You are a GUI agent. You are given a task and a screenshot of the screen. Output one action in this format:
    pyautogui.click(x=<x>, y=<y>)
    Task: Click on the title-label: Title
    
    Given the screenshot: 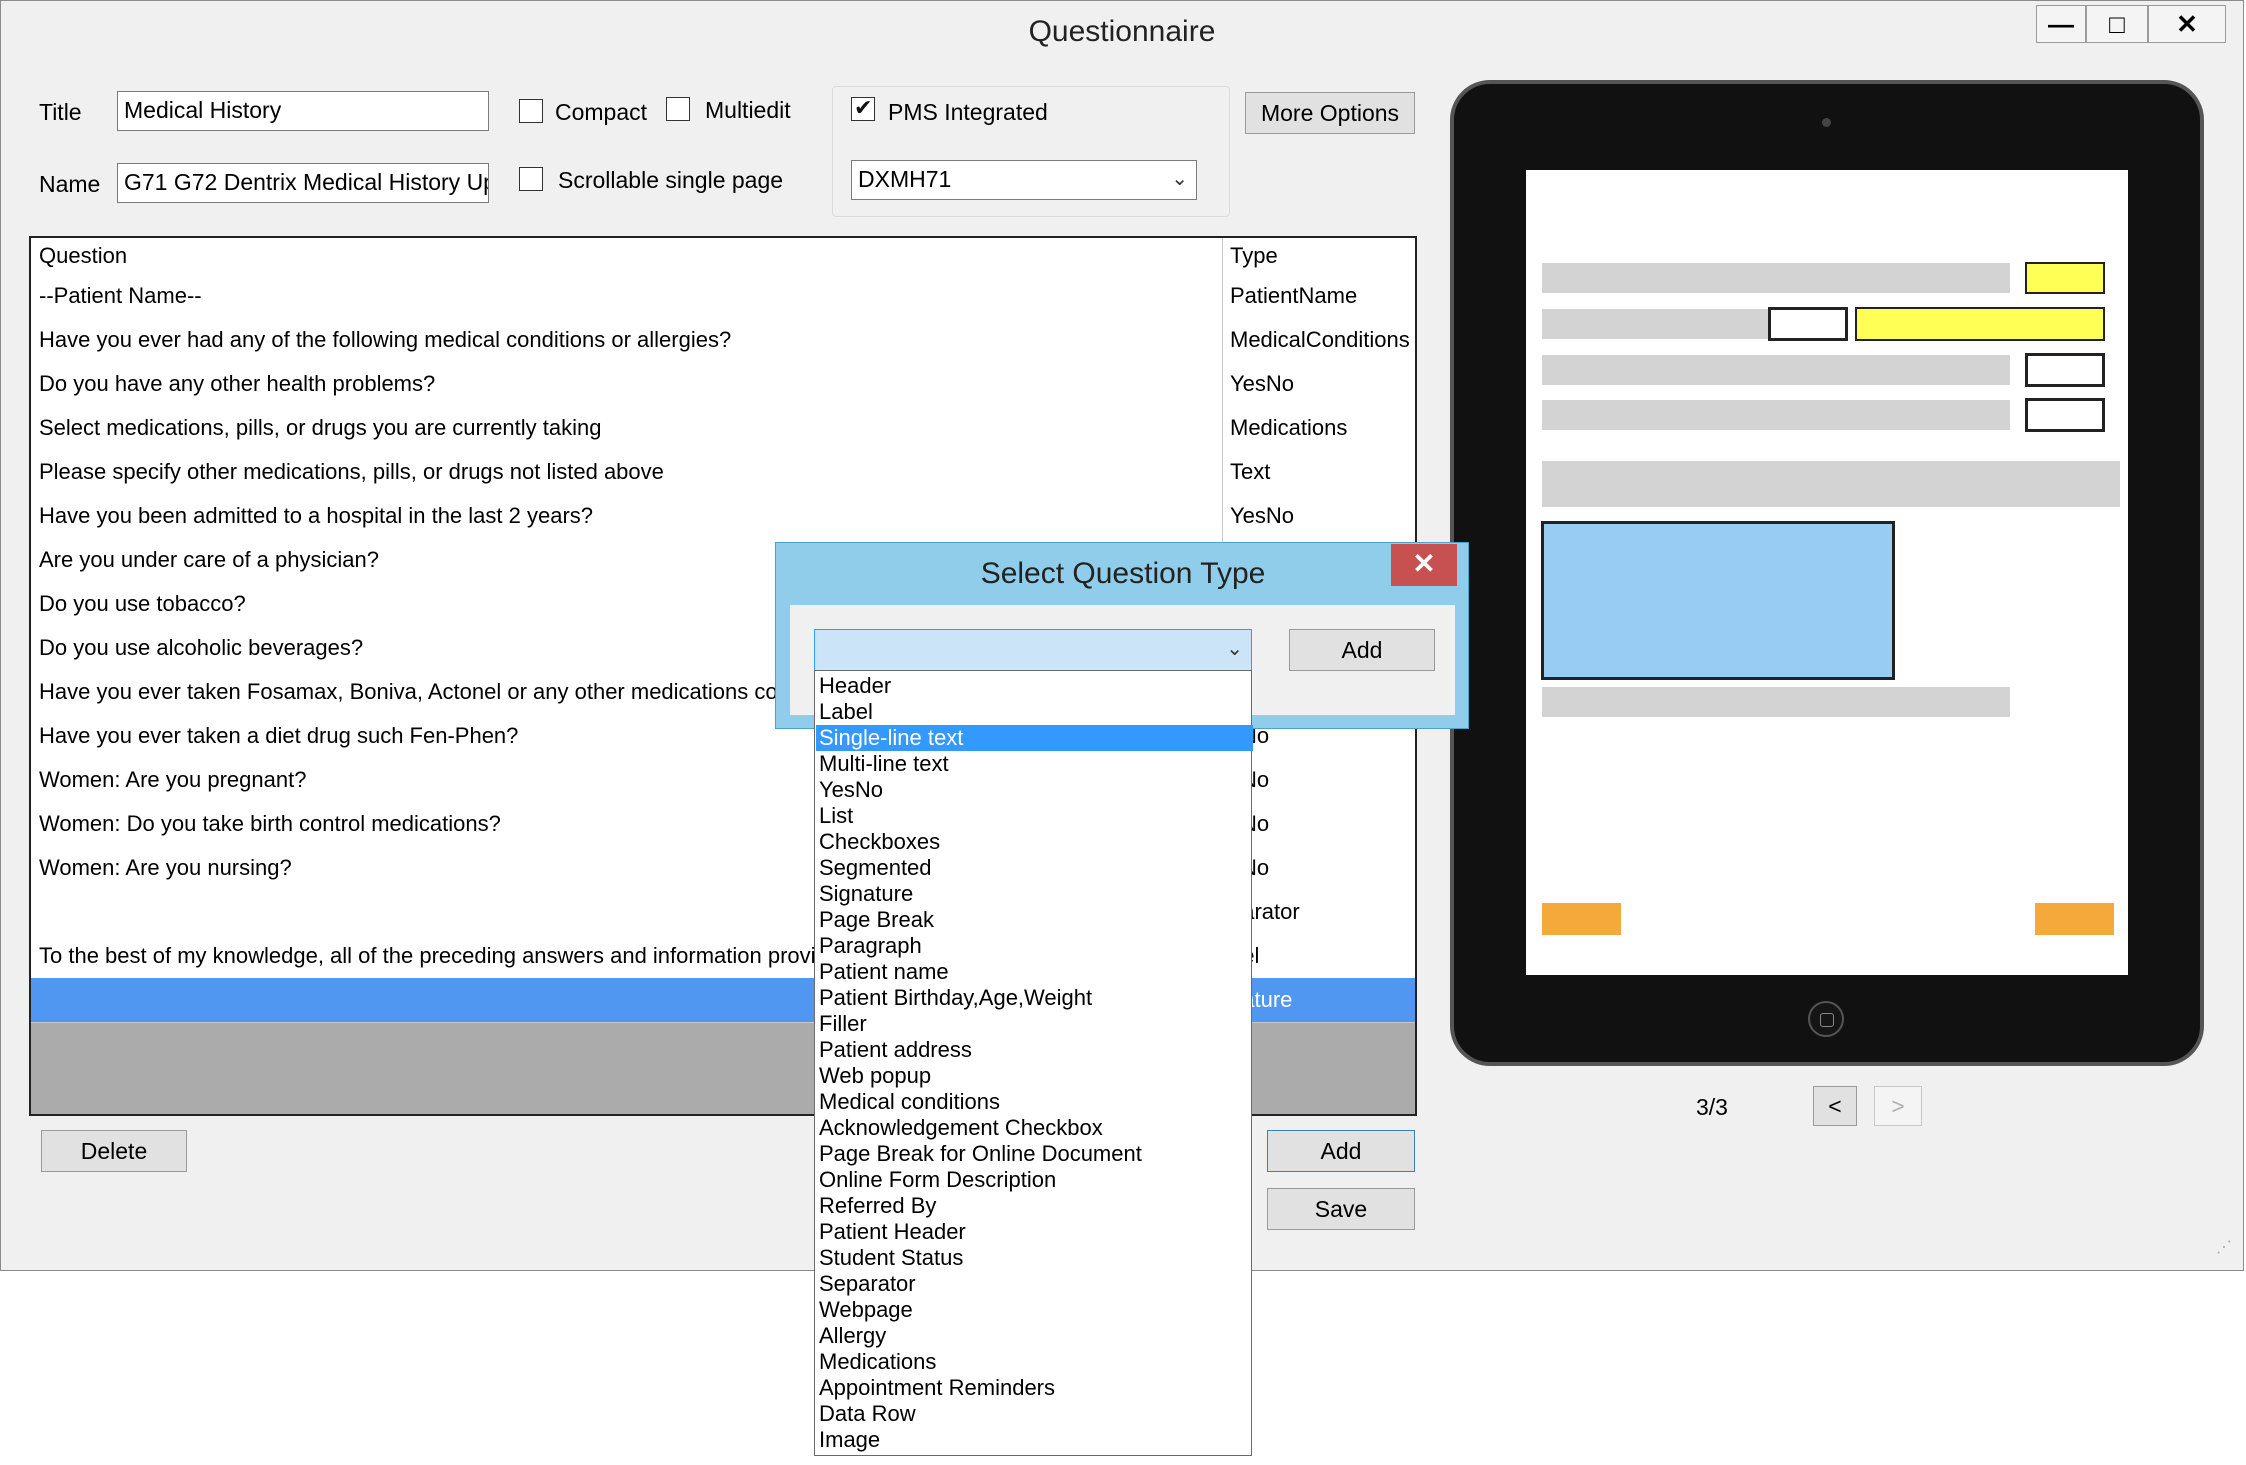 What is the action you would take?
    pyautogui.click(x=60, y=112)
    